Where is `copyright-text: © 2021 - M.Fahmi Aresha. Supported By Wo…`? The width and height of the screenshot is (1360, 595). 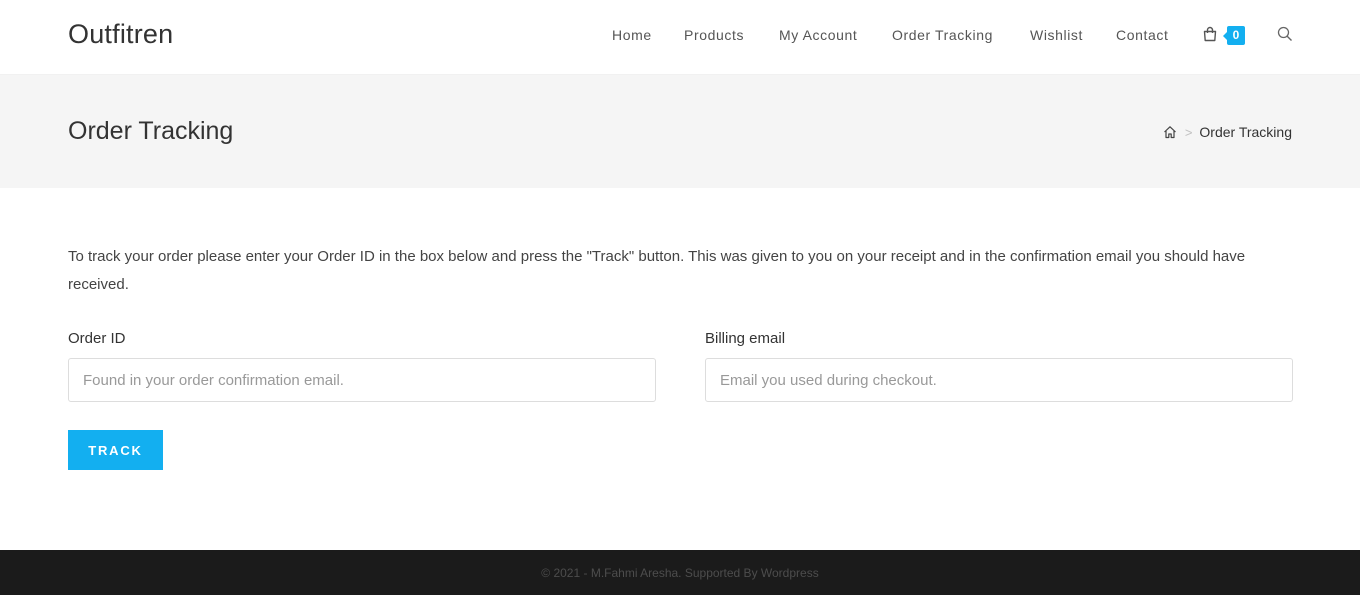 copyright-text: © 2021 - M.Fahmi Aresha. Supported By Wo… is located at coordinates (680, 573).